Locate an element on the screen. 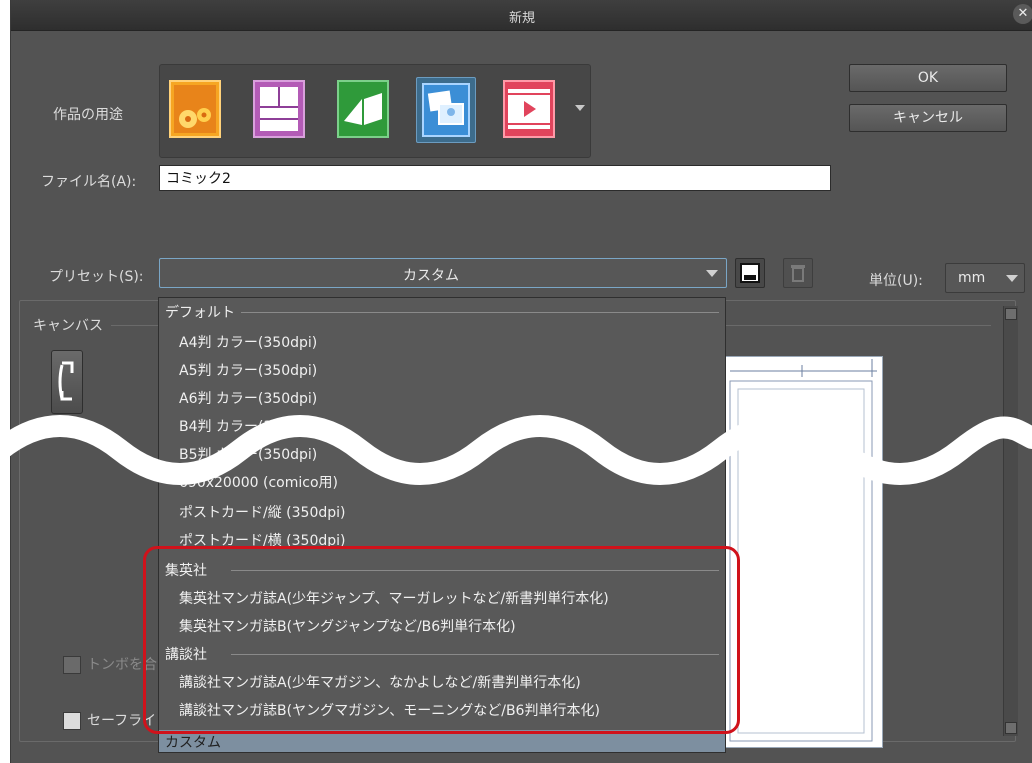 This screenshot has width=1032, height=763. book-icon is located at coordinates (363, 109).